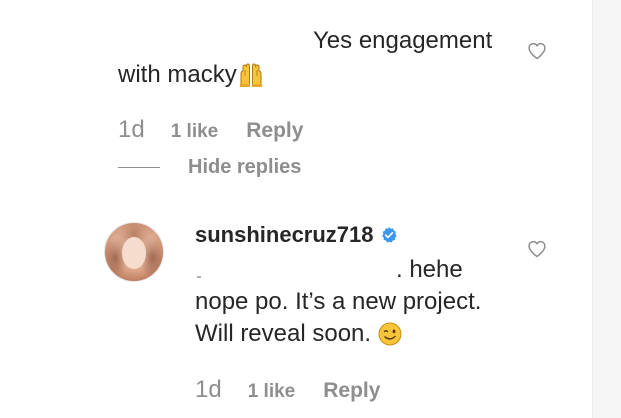 The width and height of the screenshot is (621, 418). What do you see at coordinates (208, 389) in the screenshot?
I see `reply-timestamp: 1d` at bounding box center [208, 389].